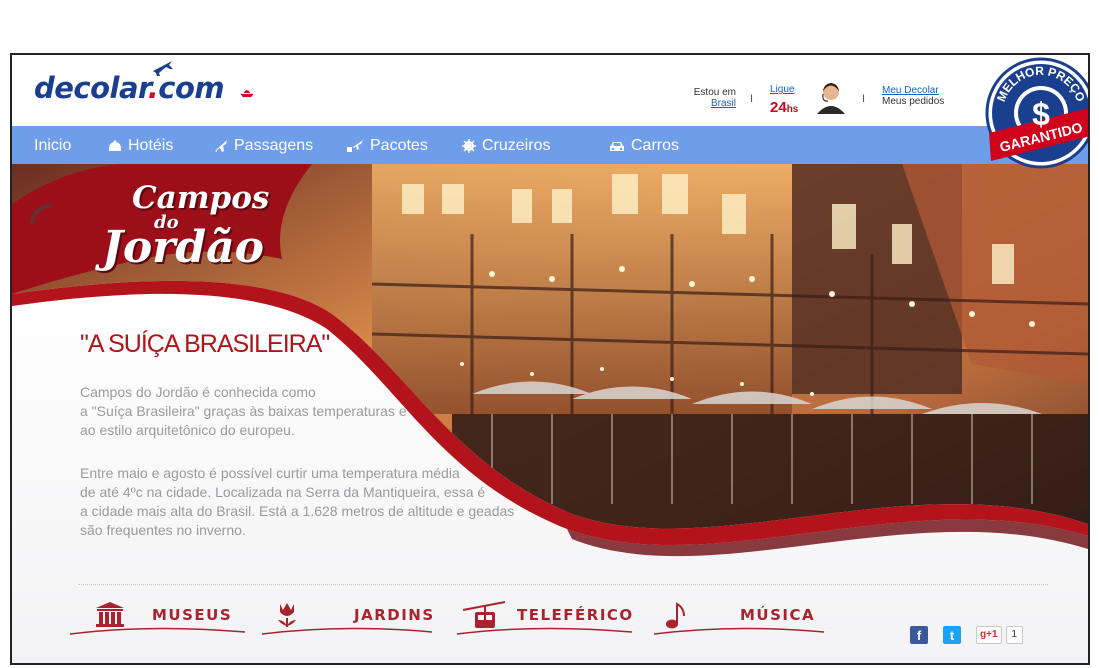 The height and width of the screenshot is (668, 1099). Describe the element at coordinates (617, 146) in the screenshot. I see `car-icon` at that location.